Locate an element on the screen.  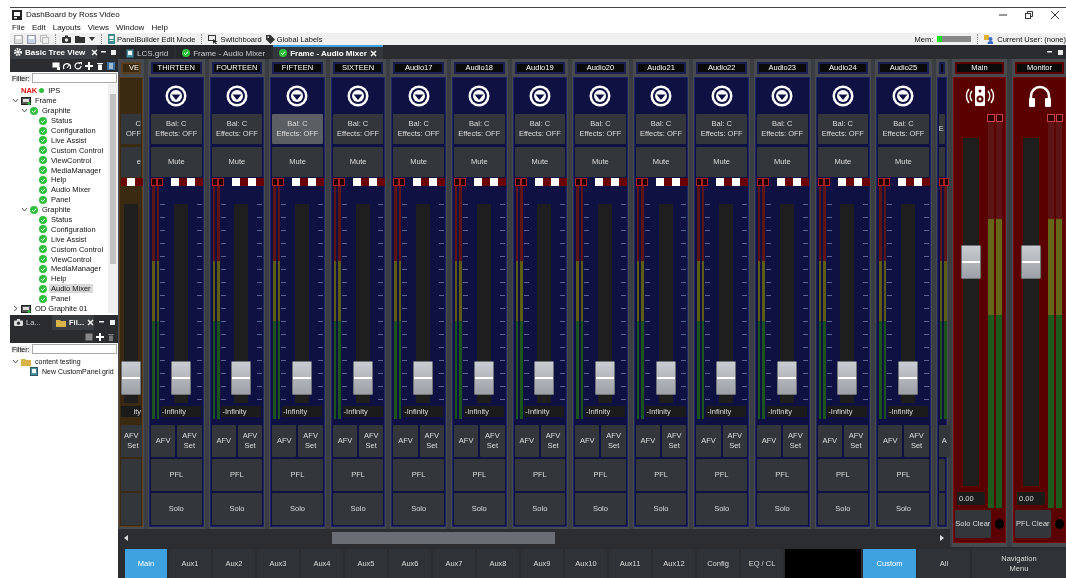
list-view-icon is located at coordinates (111, 65).